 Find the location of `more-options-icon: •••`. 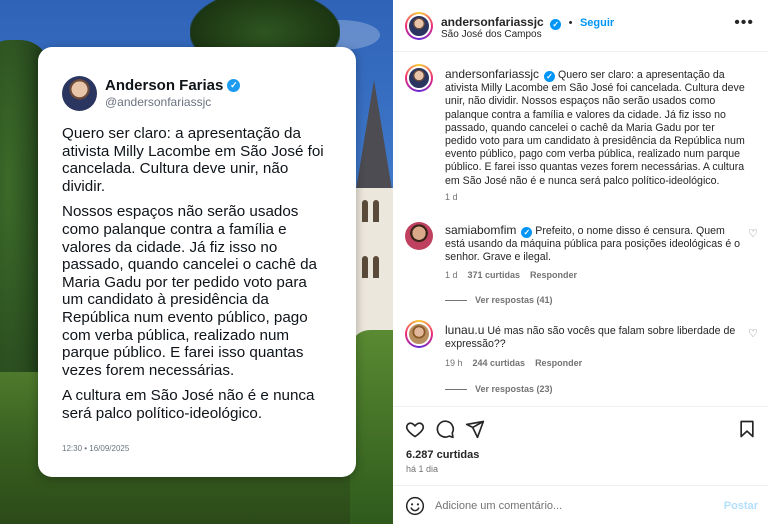

more-options-icon: ••• is located at coordinates (744, 23).